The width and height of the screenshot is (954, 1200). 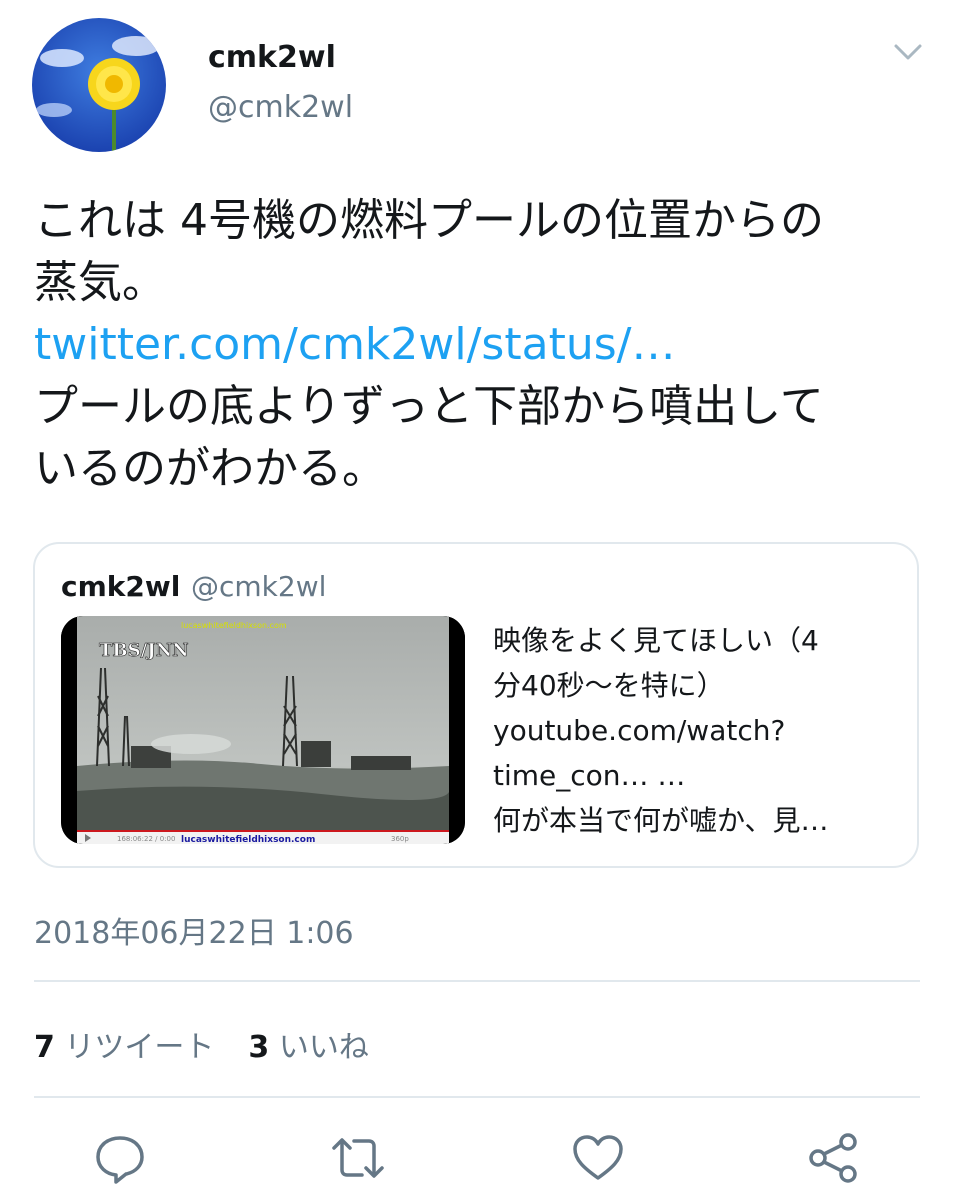 I want to click on video-watermark-top: lucaswhitefieldhixson.com, so click(x=234, y=625).